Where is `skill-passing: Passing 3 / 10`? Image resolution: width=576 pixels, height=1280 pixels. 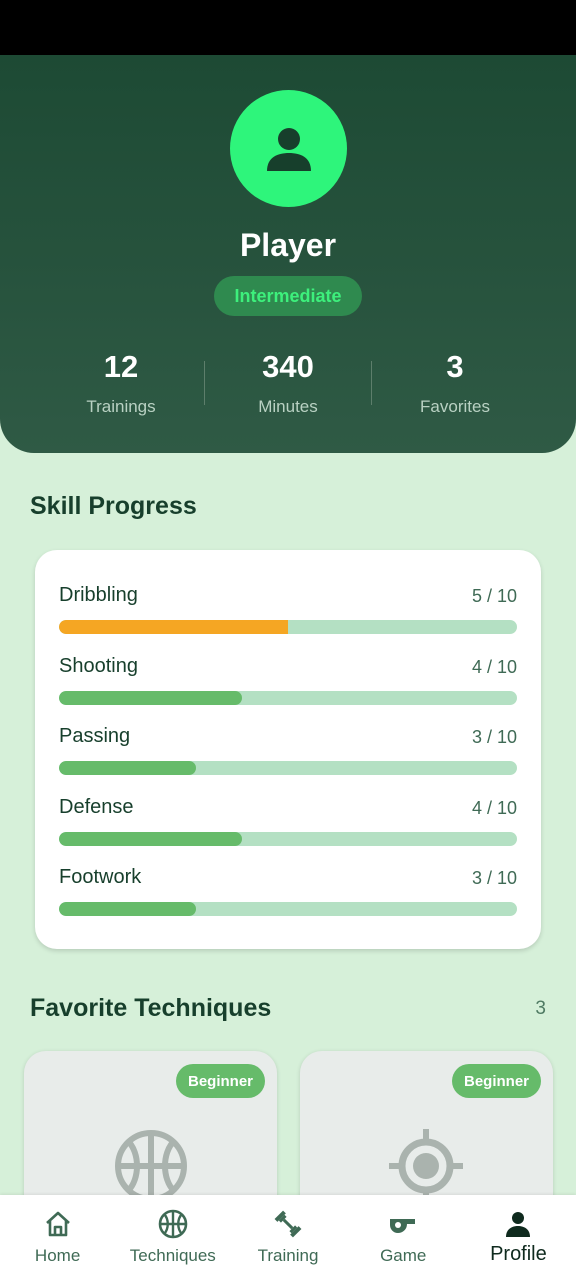 skill-passing: Passing 3 / 10 is located at coordinates (288, 760).